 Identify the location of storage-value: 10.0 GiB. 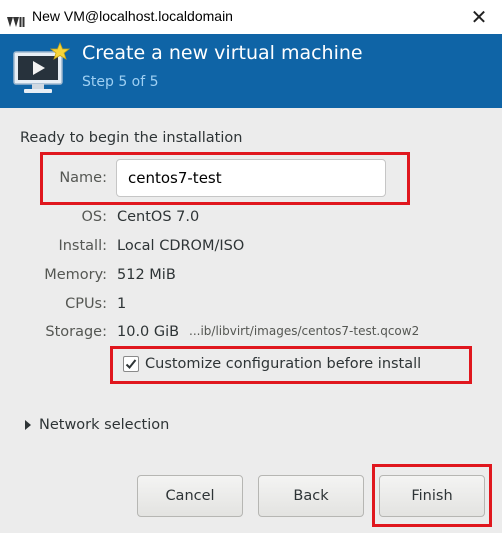
(148, 332).